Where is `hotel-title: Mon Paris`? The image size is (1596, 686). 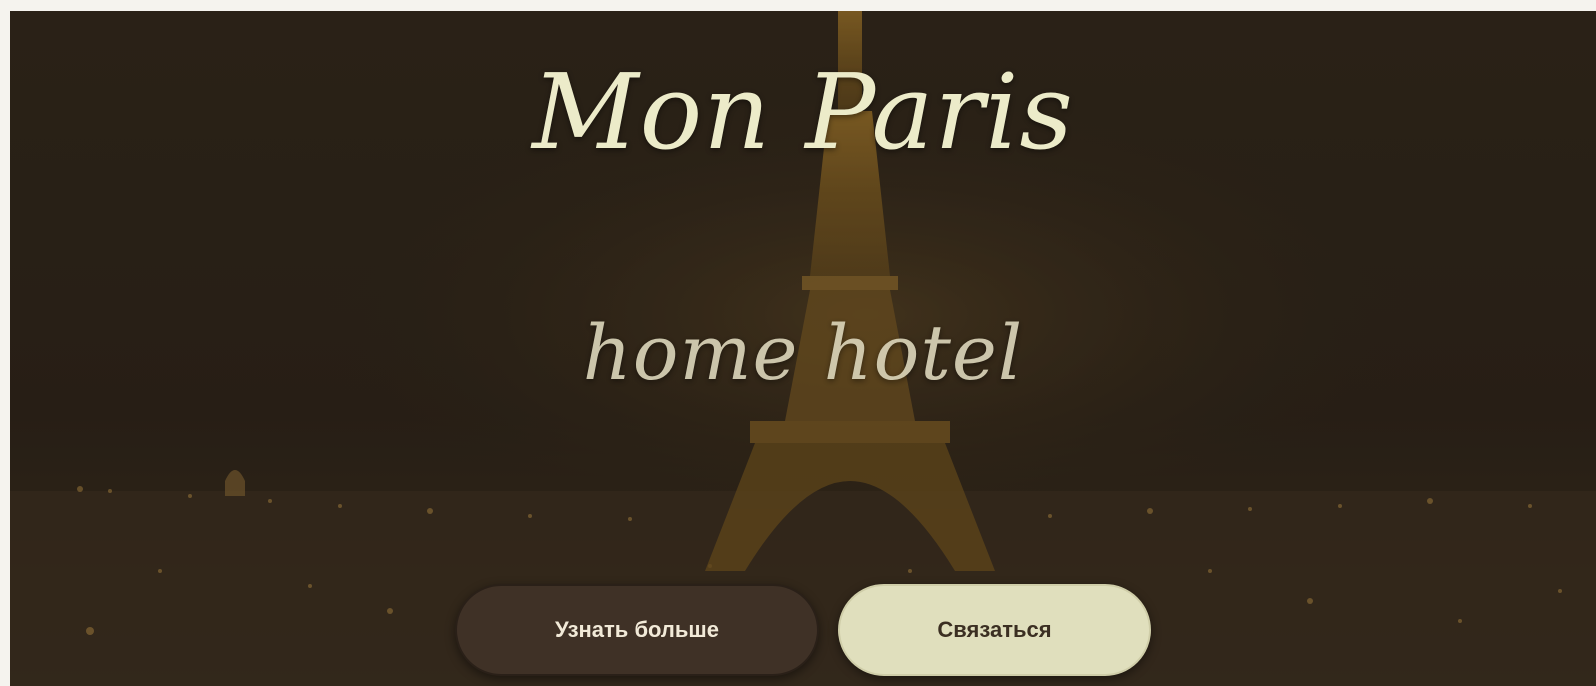 hotel-title: Mon Paris is located at coordinates (803, 112).